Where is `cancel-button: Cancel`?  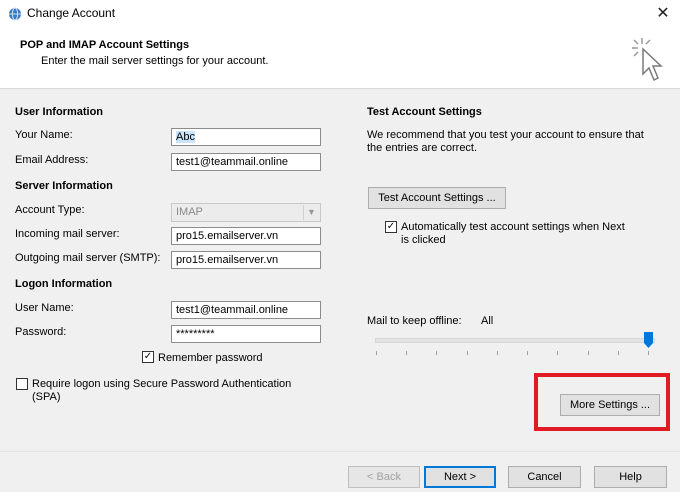 cancel-button: Cancel is located at coordinates (544, 477).